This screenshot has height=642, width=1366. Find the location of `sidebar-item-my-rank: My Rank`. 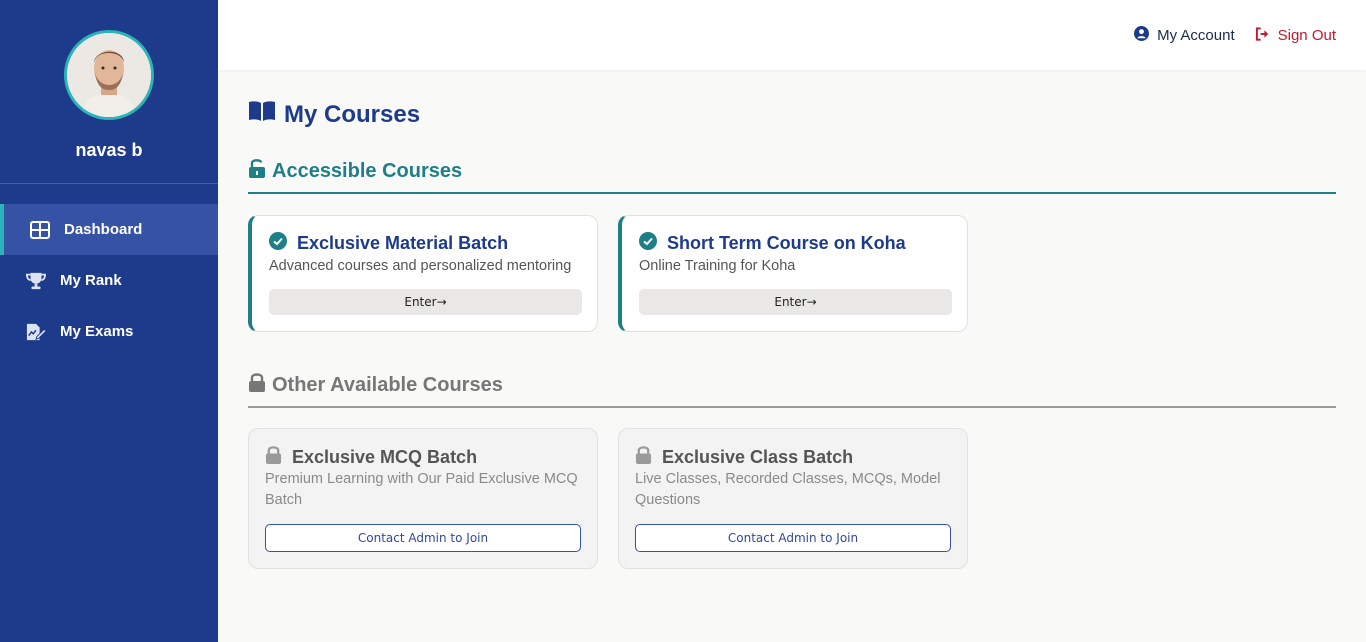

sidebar-item-my-rank: My Rank is located at coordinates (109, 280).